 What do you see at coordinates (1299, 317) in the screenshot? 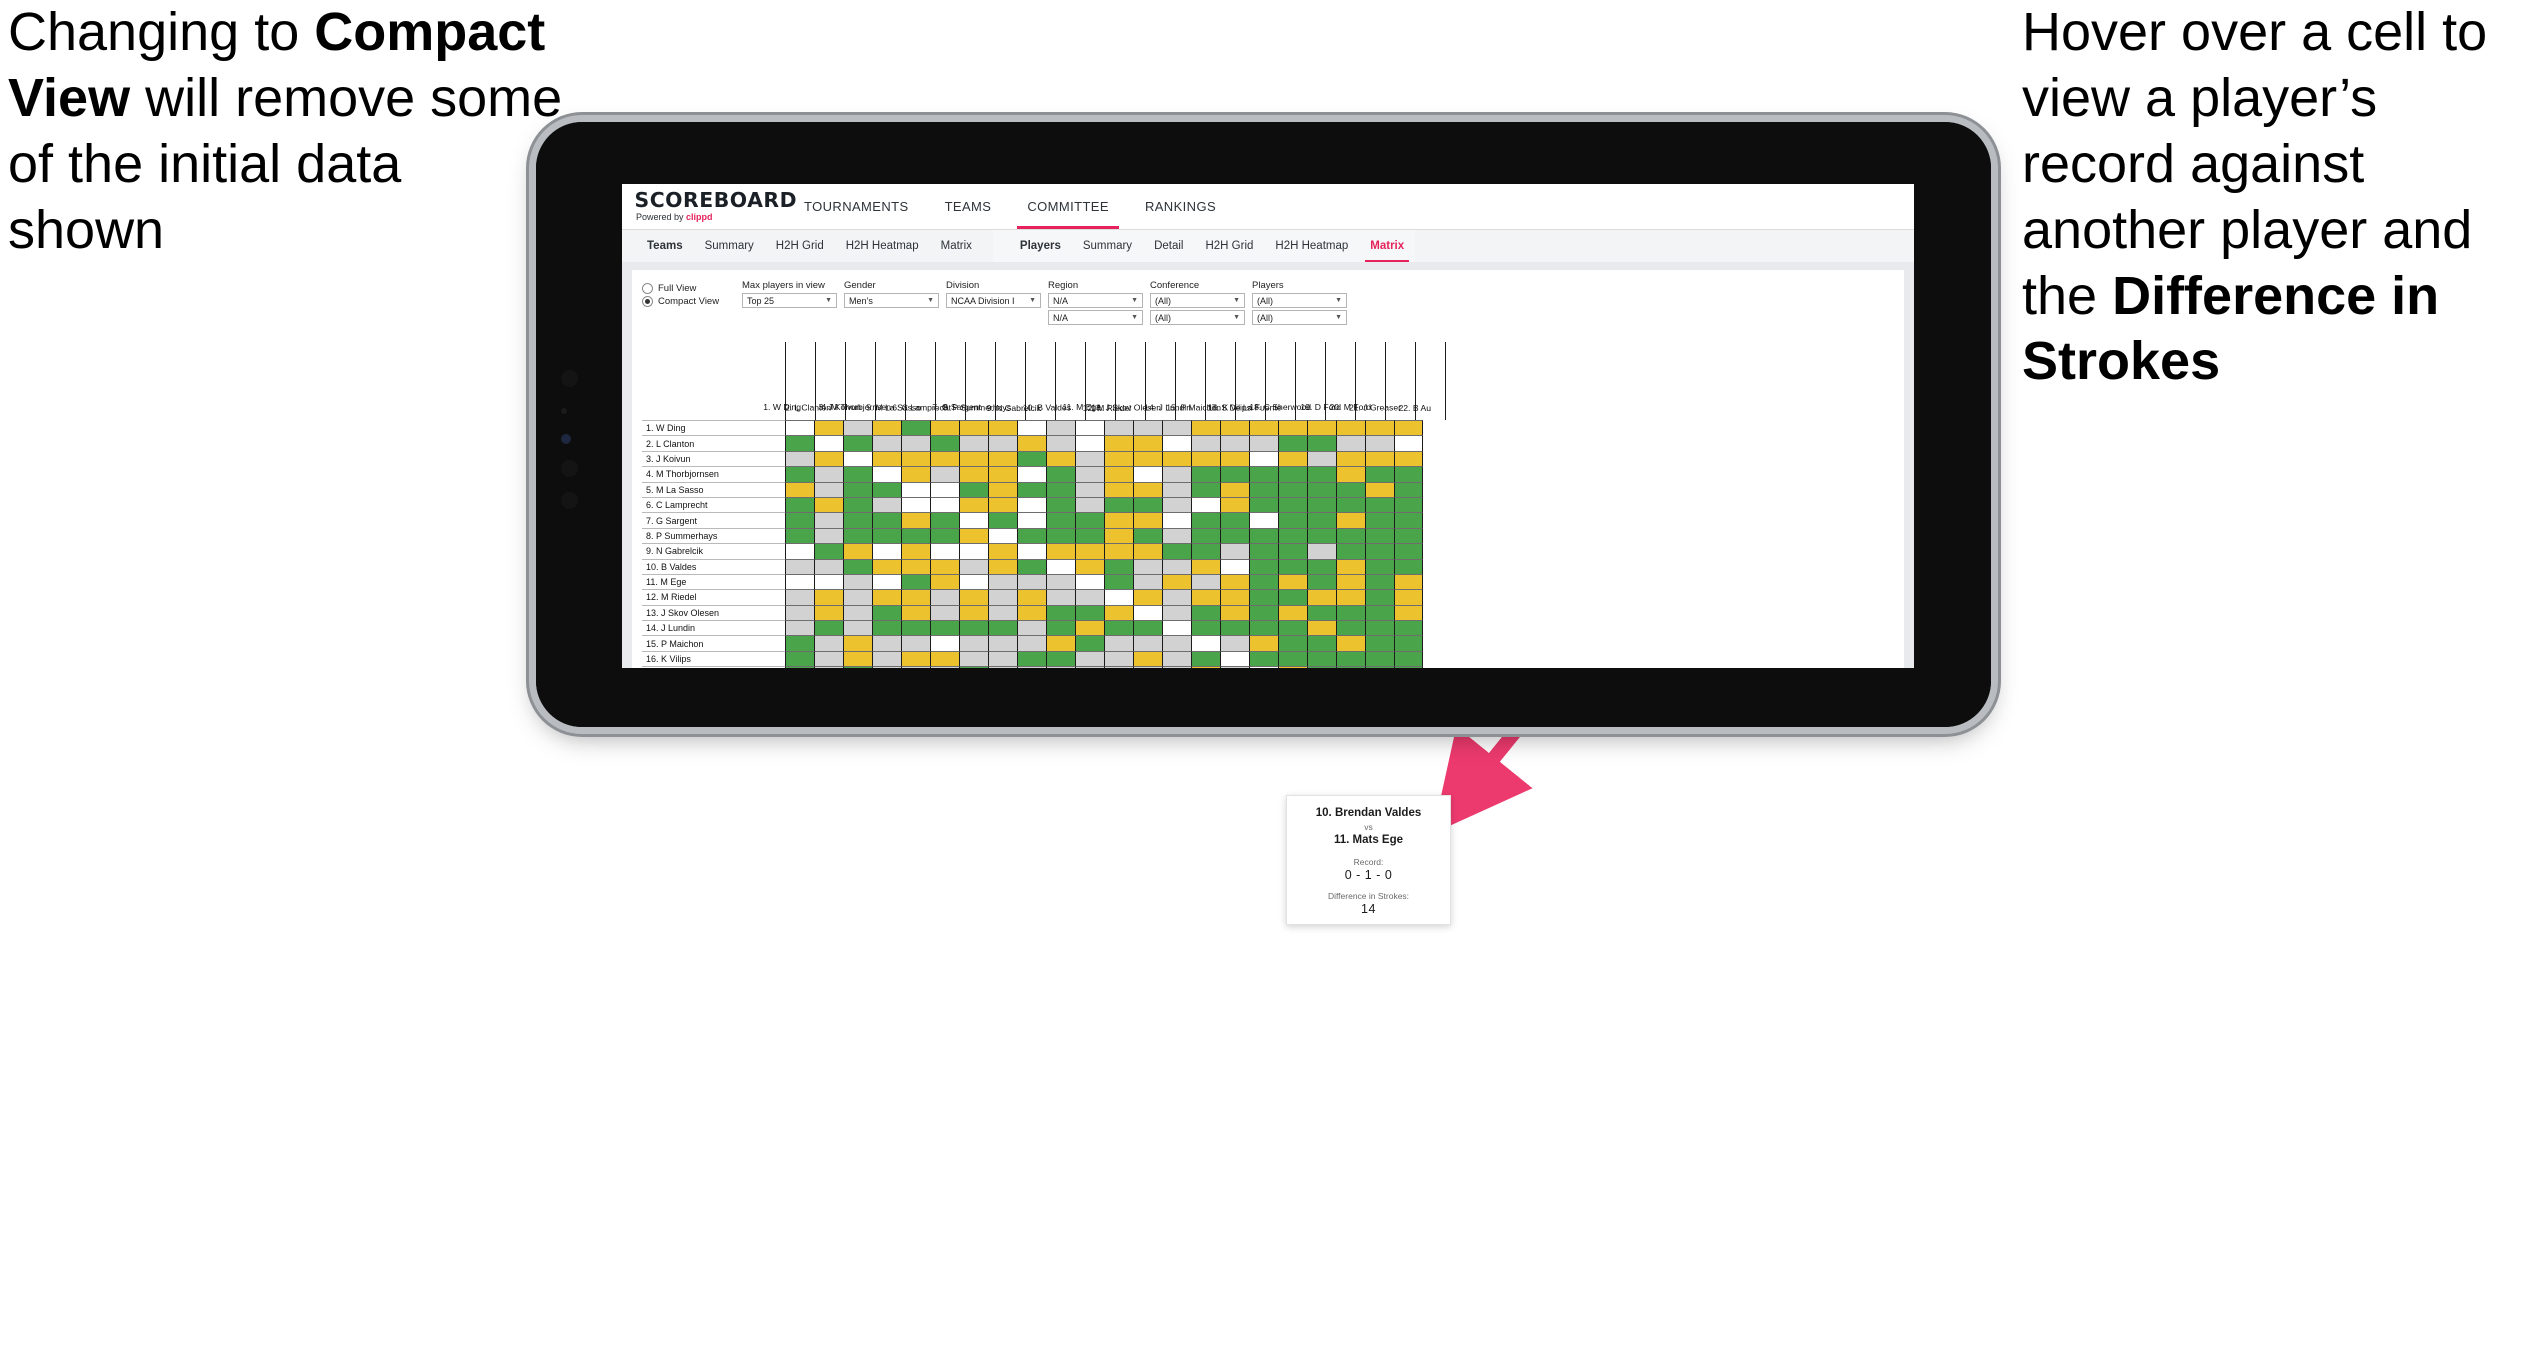
I see `filter-players-select-2: (All) ▼` at bounding box center [1299, 317].